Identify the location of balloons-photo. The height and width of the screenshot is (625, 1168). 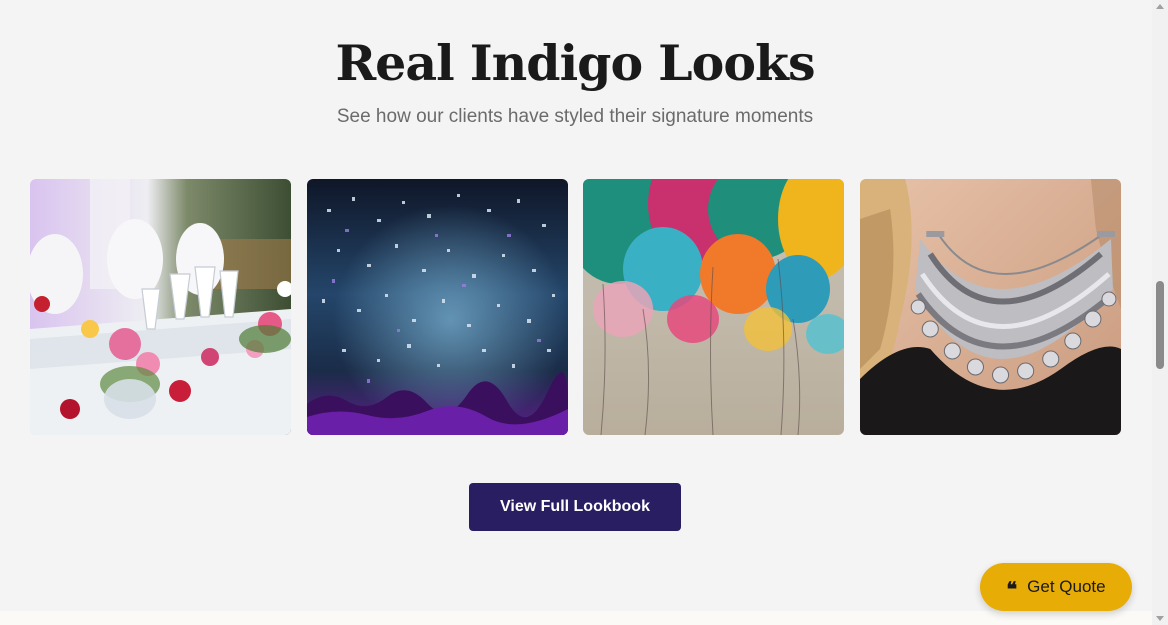
(713, 307).